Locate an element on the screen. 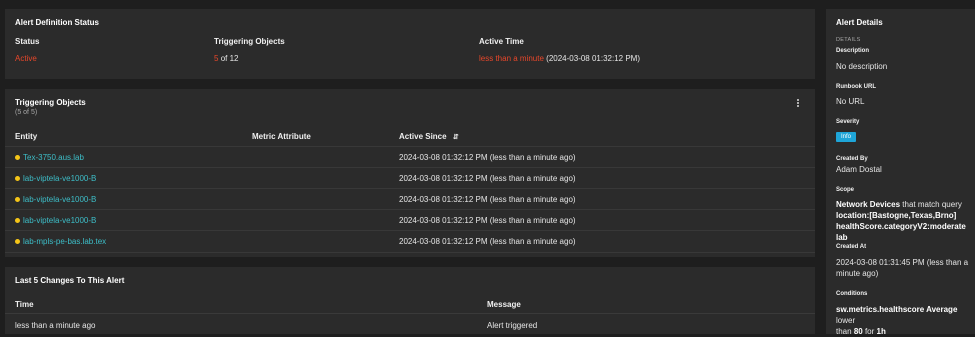 The height and width of the screenshot is (337, 975). status-value: Active is located at coordinates (26, 58).